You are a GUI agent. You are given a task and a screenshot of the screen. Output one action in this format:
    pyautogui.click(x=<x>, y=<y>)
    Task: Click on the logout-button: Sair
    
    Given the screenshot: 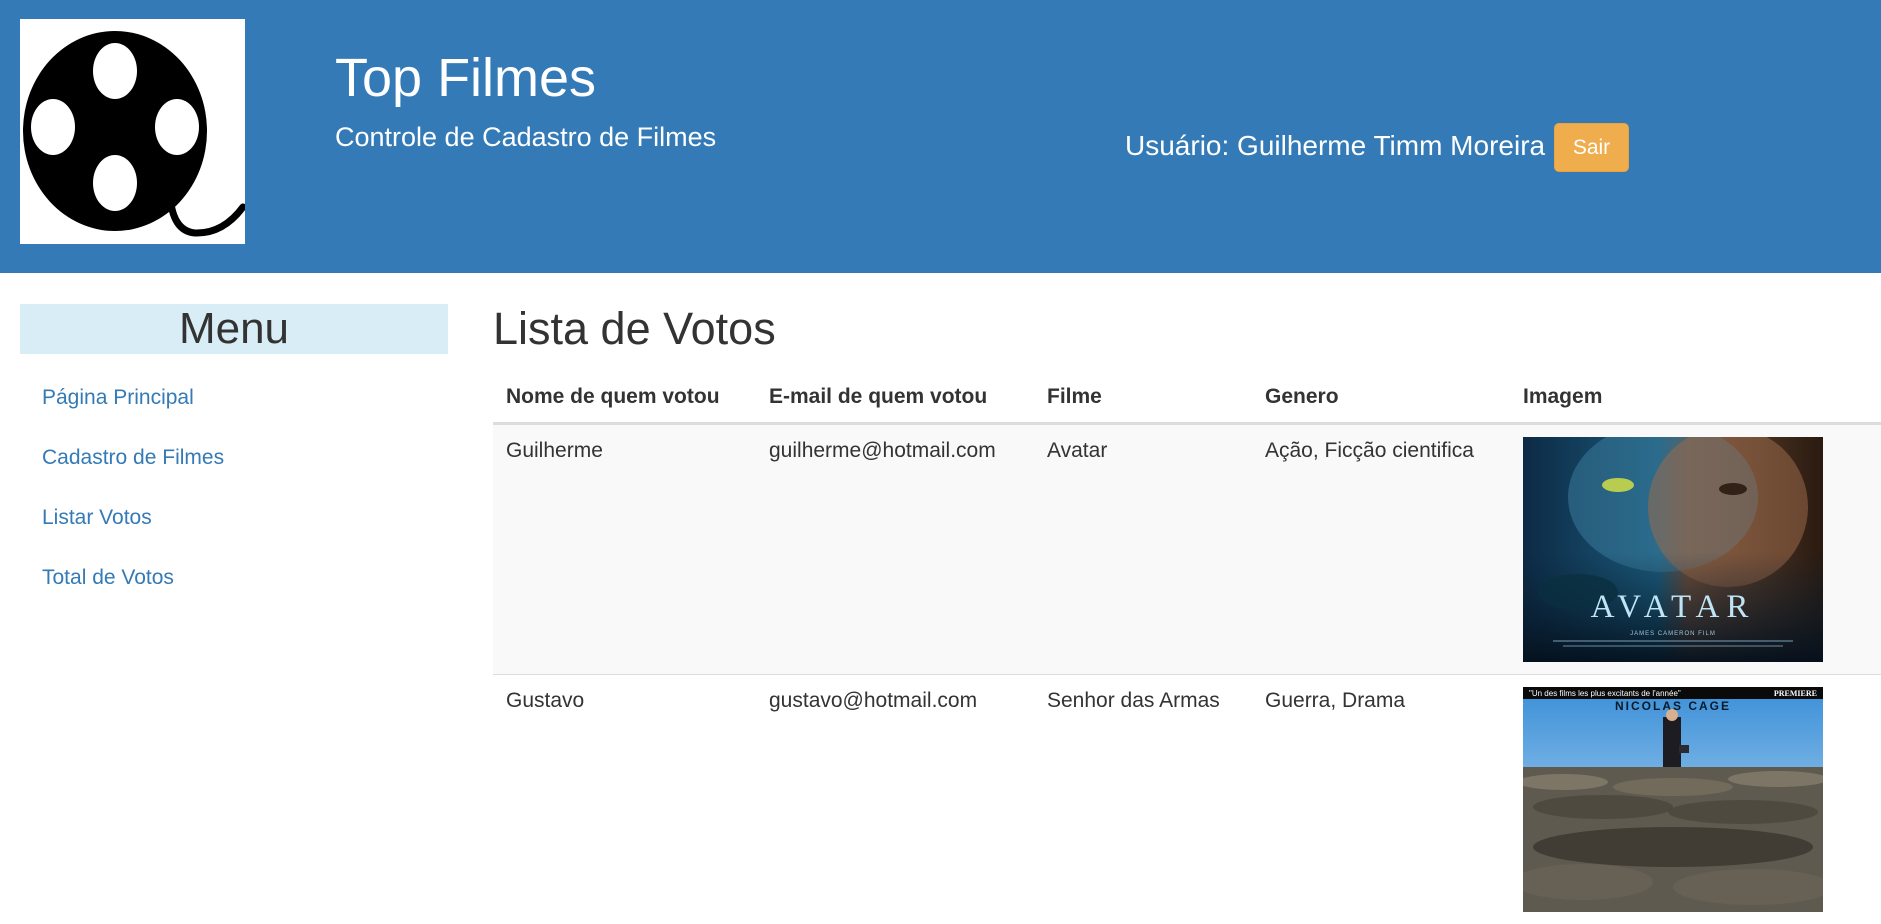 What is the action you would take?
    pyautogui.click(x=1591, y=147)
    